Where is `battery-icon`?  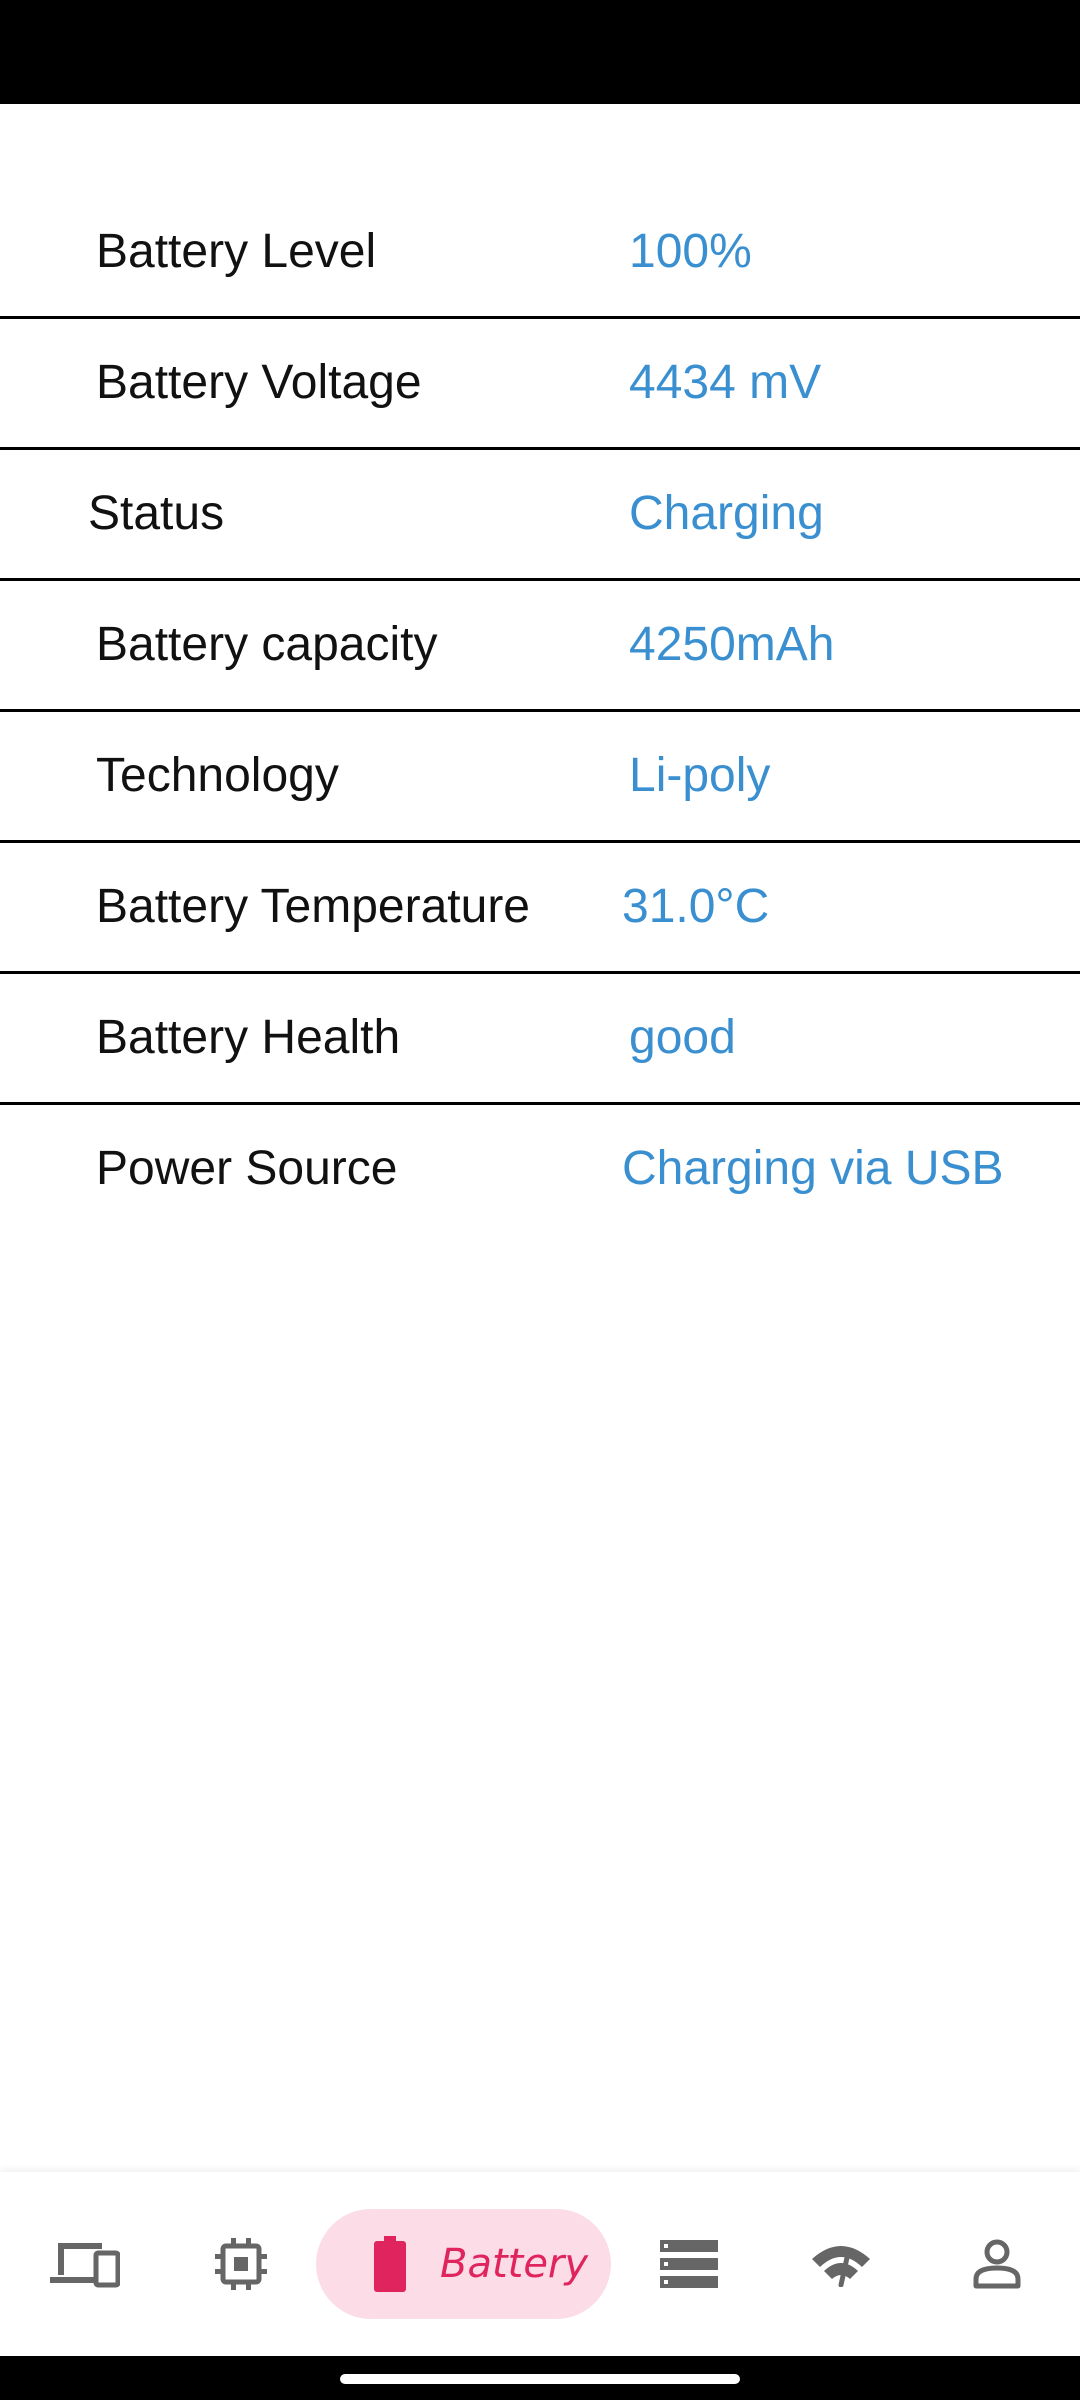 battery-icon is located at coordinates (390, 2264).